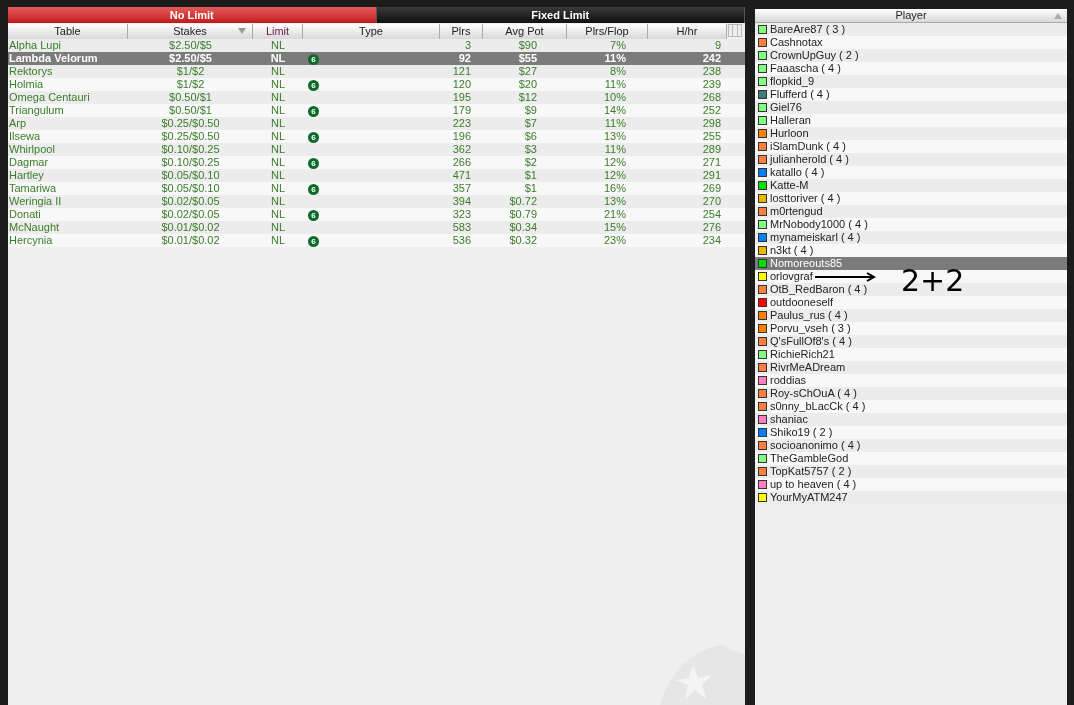 The height and width of the screenshot is (705, 1074). What do you see at coordinates (192, 15) in the screenshot?
I see `limit-tab: No Limit` at bounding box center [192, 15].